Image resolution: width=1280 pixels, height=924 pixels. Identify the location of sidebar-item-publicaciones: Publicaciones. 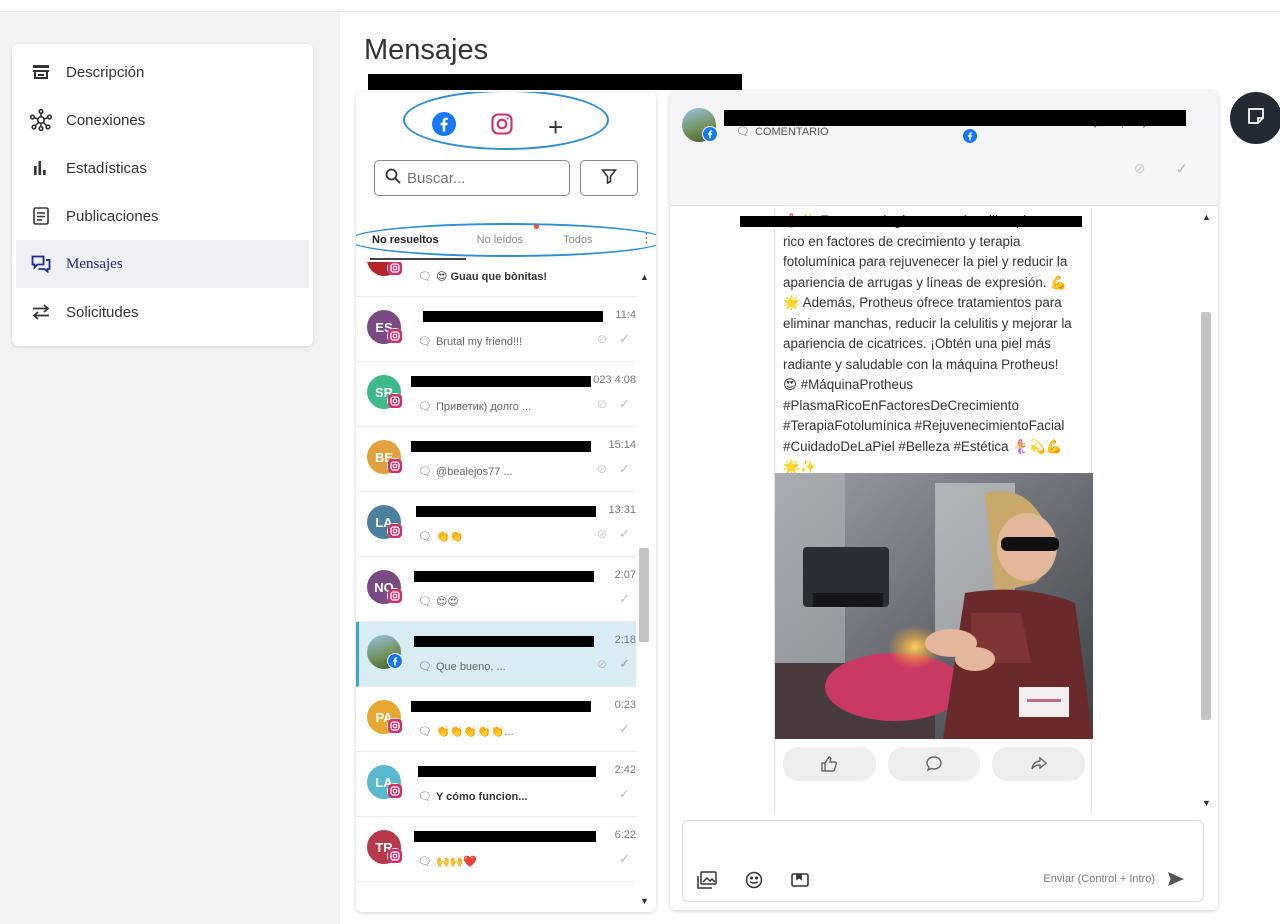
(162, 216).